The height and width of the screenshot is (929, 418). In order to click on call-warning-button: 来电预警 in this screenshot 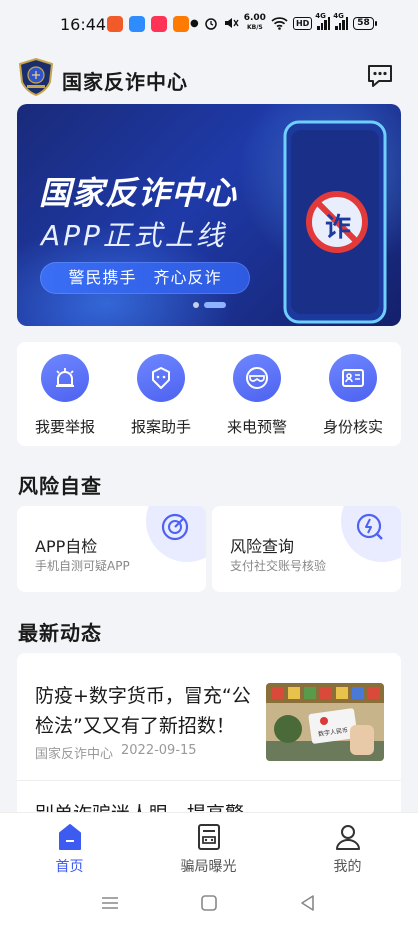, I will do `click(257, 394)`.